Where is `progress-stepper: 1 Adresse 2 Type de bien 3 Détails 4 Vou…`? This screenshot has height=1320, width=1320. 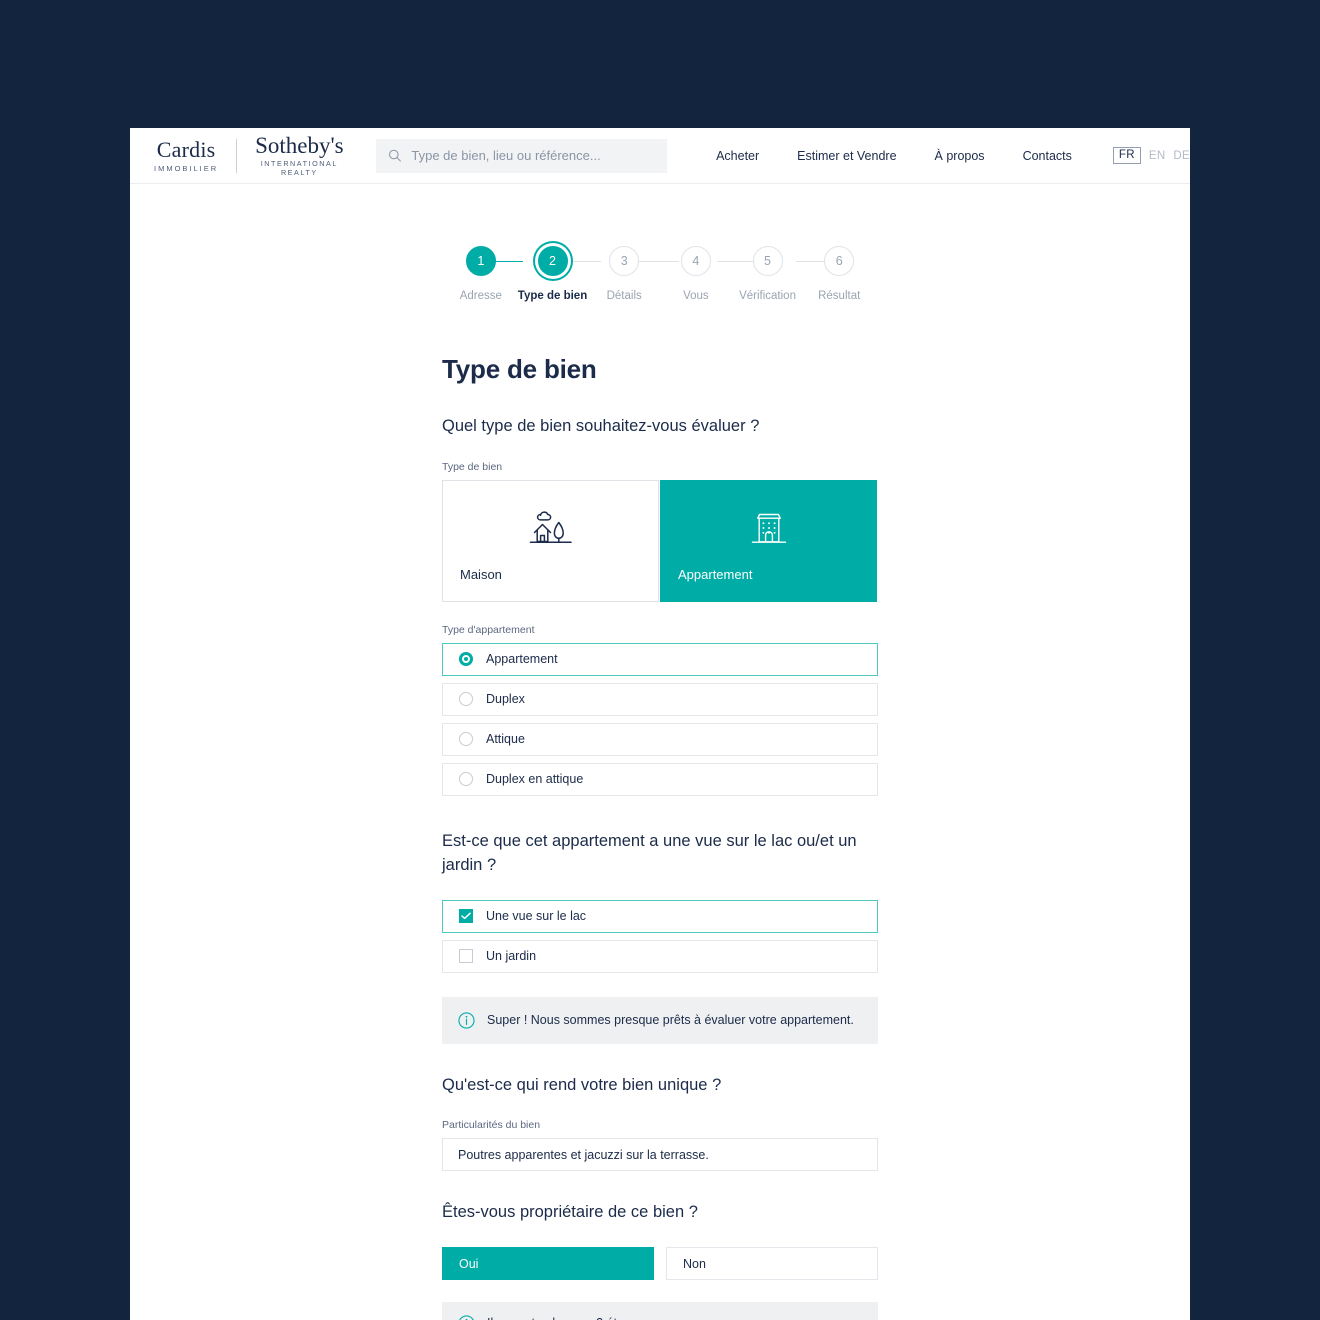
progress-stepper: 1 Adresse 2 Type de bien 3 Détails 4 Vou… is located at coordinates (660, 274).